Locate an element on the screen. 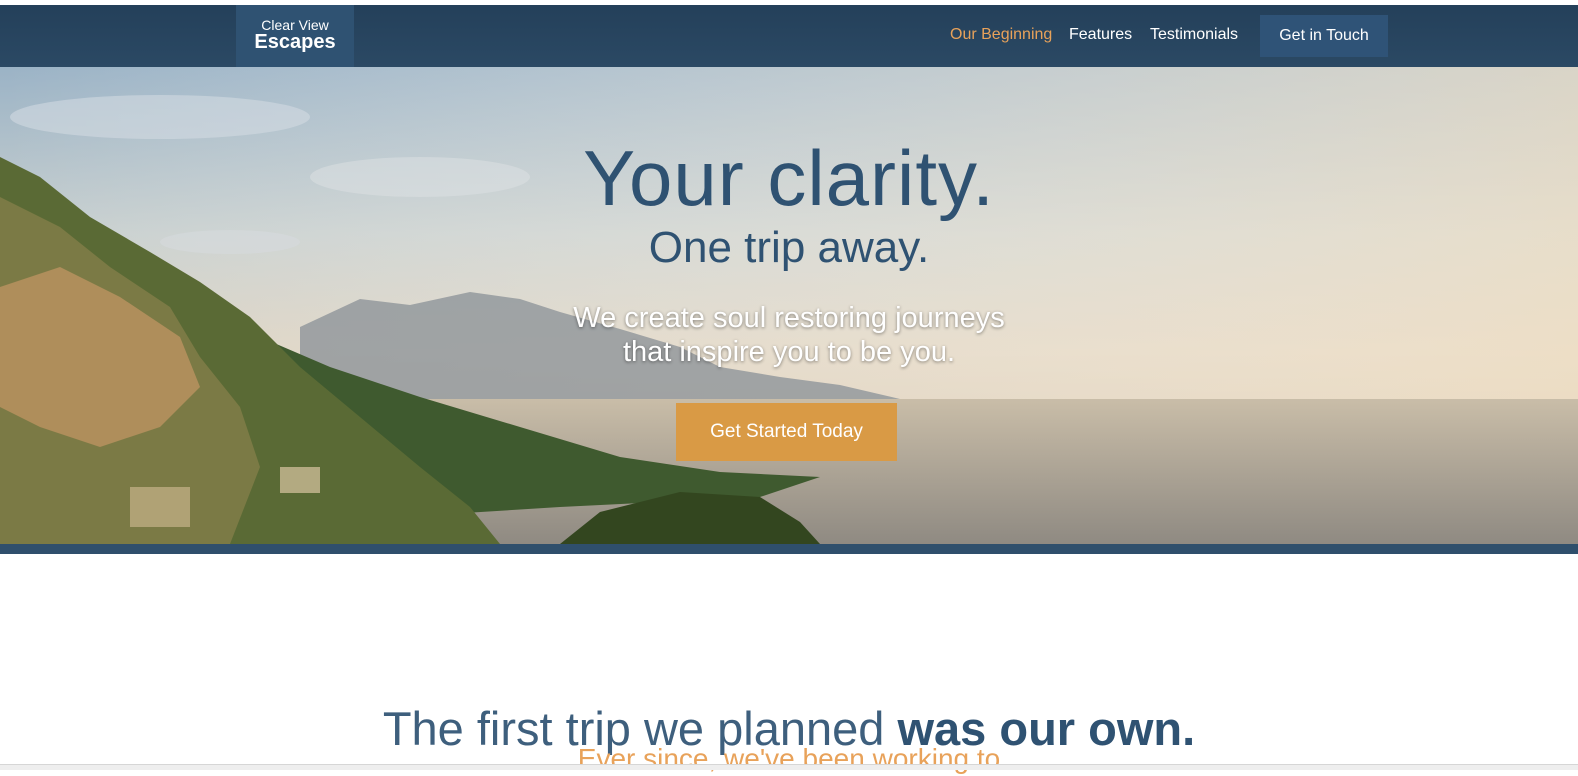 This screenshot has width=1578, height=776. logo-line-2: Escapes is located at coordinates (295, 42).